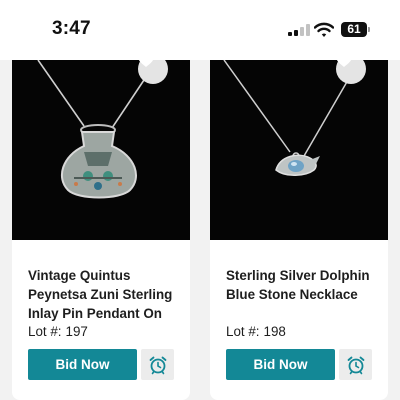  What do you see at coordinates (91, 129) in the screenshot?
I see `pendant-image` at bounding box center [91, 129].